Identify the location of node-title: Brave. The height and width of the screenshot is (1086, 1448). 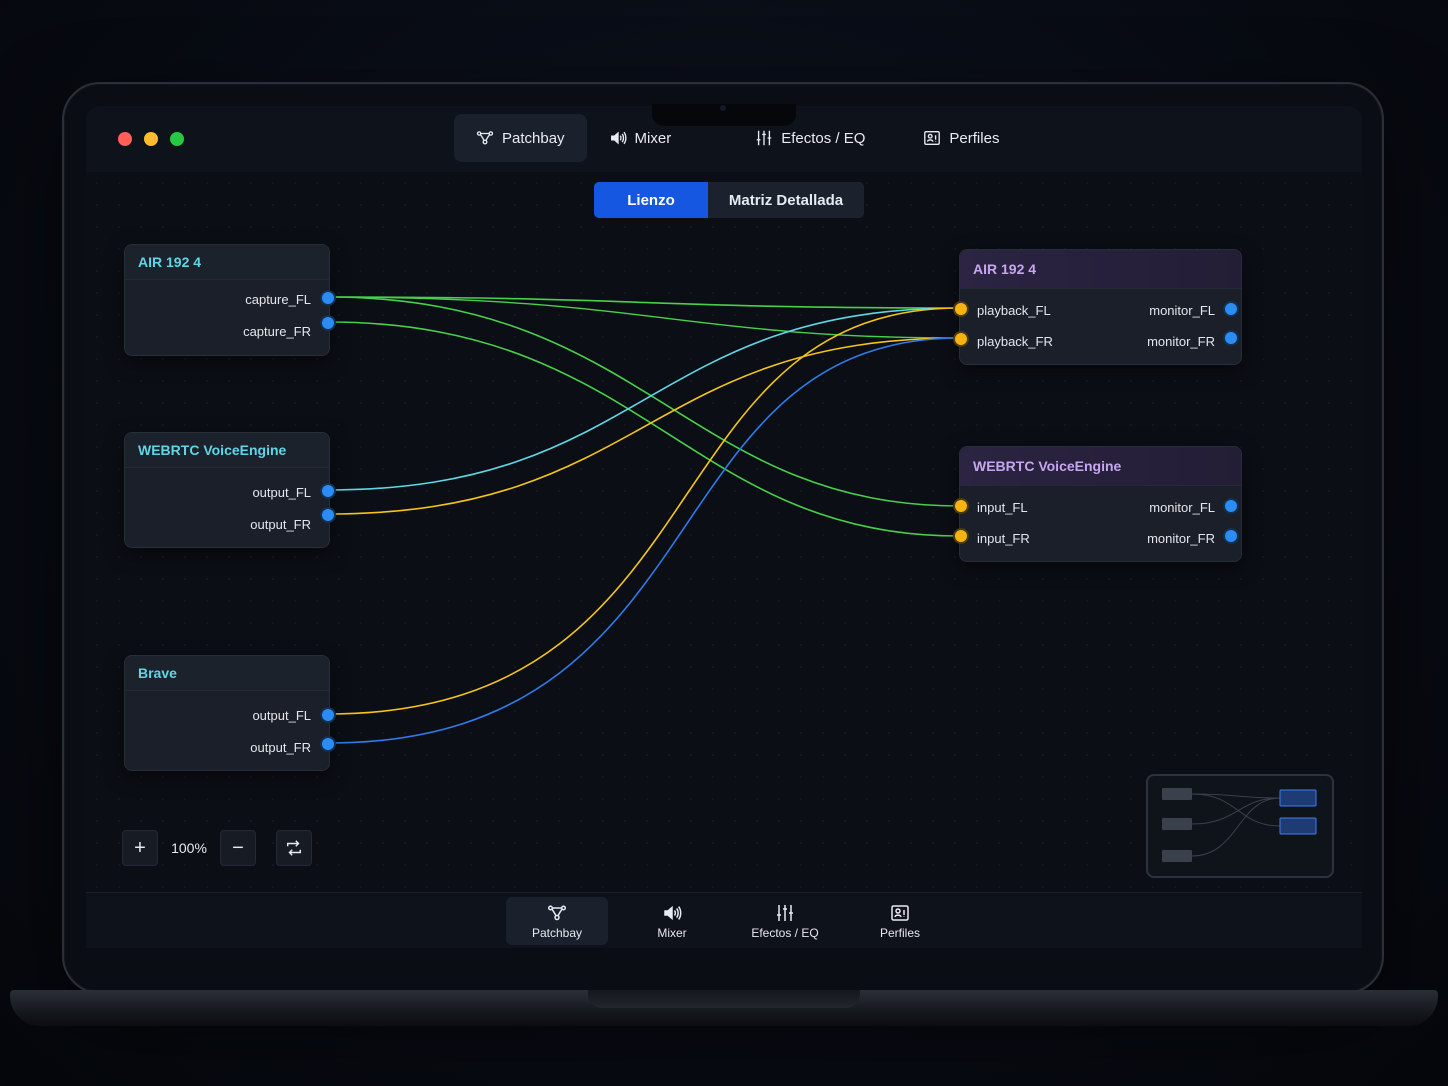
(227, 673).